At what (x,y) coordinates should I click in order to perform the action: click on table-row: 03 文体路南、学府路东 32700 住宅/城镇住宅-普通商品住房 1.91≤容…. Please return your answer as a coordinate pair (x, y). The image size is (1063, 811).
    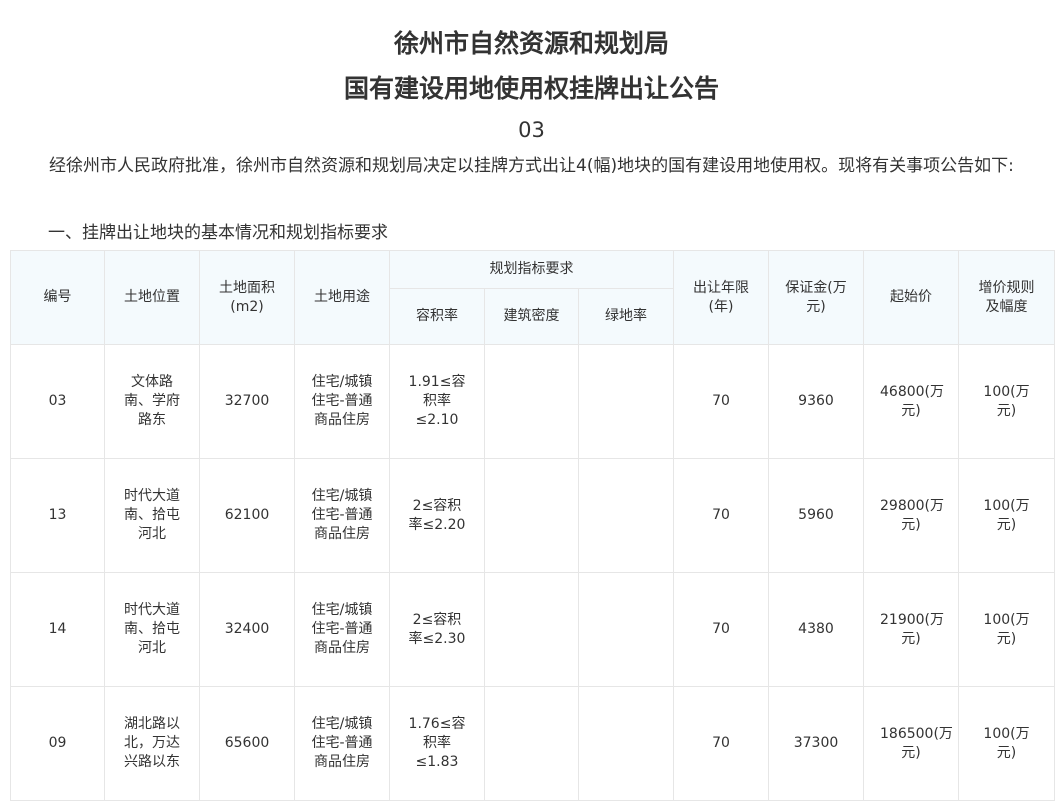
    Looking at the image, I should click on (532, 401).